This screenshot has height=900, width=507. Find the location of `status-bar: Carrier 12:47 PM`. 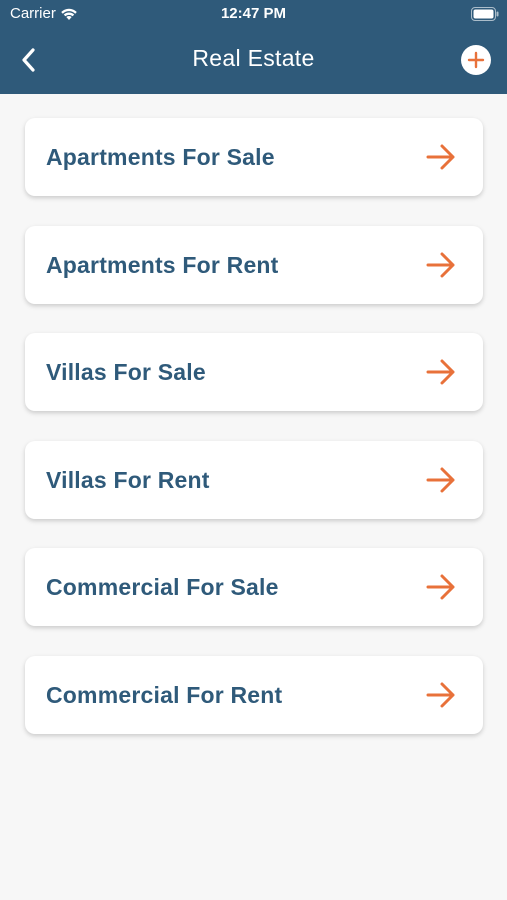

status-bar: Carrier 12:47 PM is located at coordinates (253, 14).